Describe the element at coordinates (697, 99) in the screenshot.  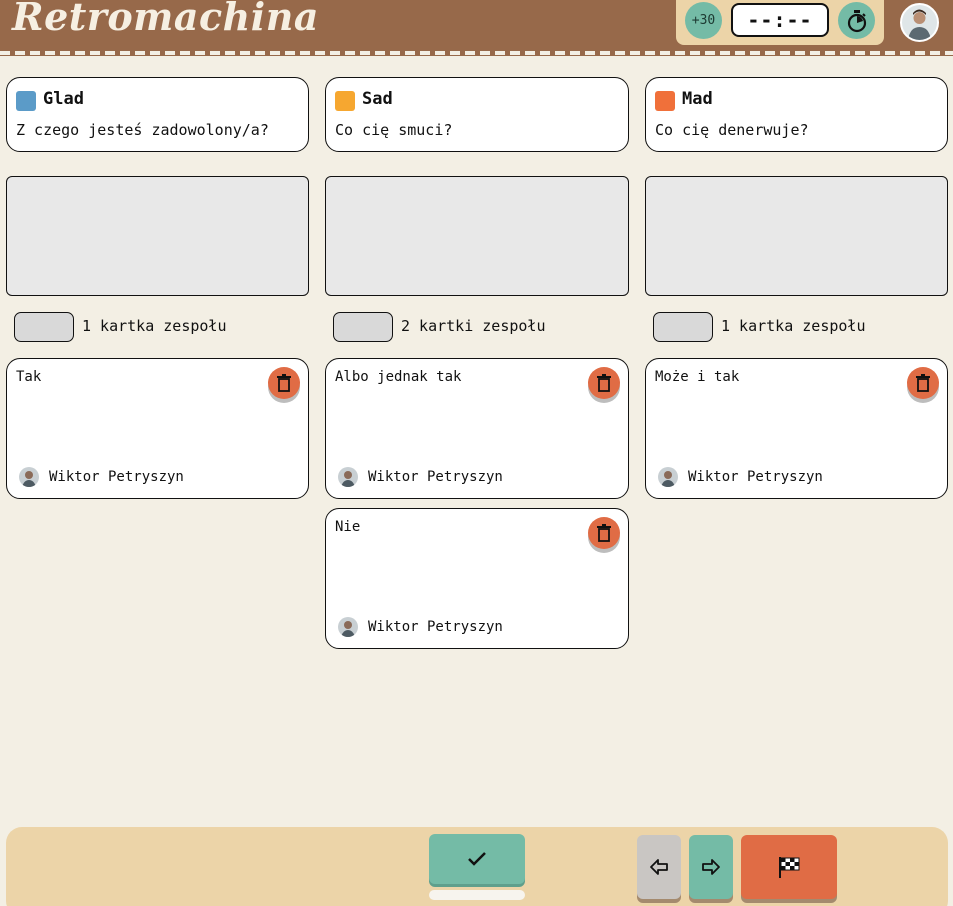
I see `column-title: Mad` at that location.